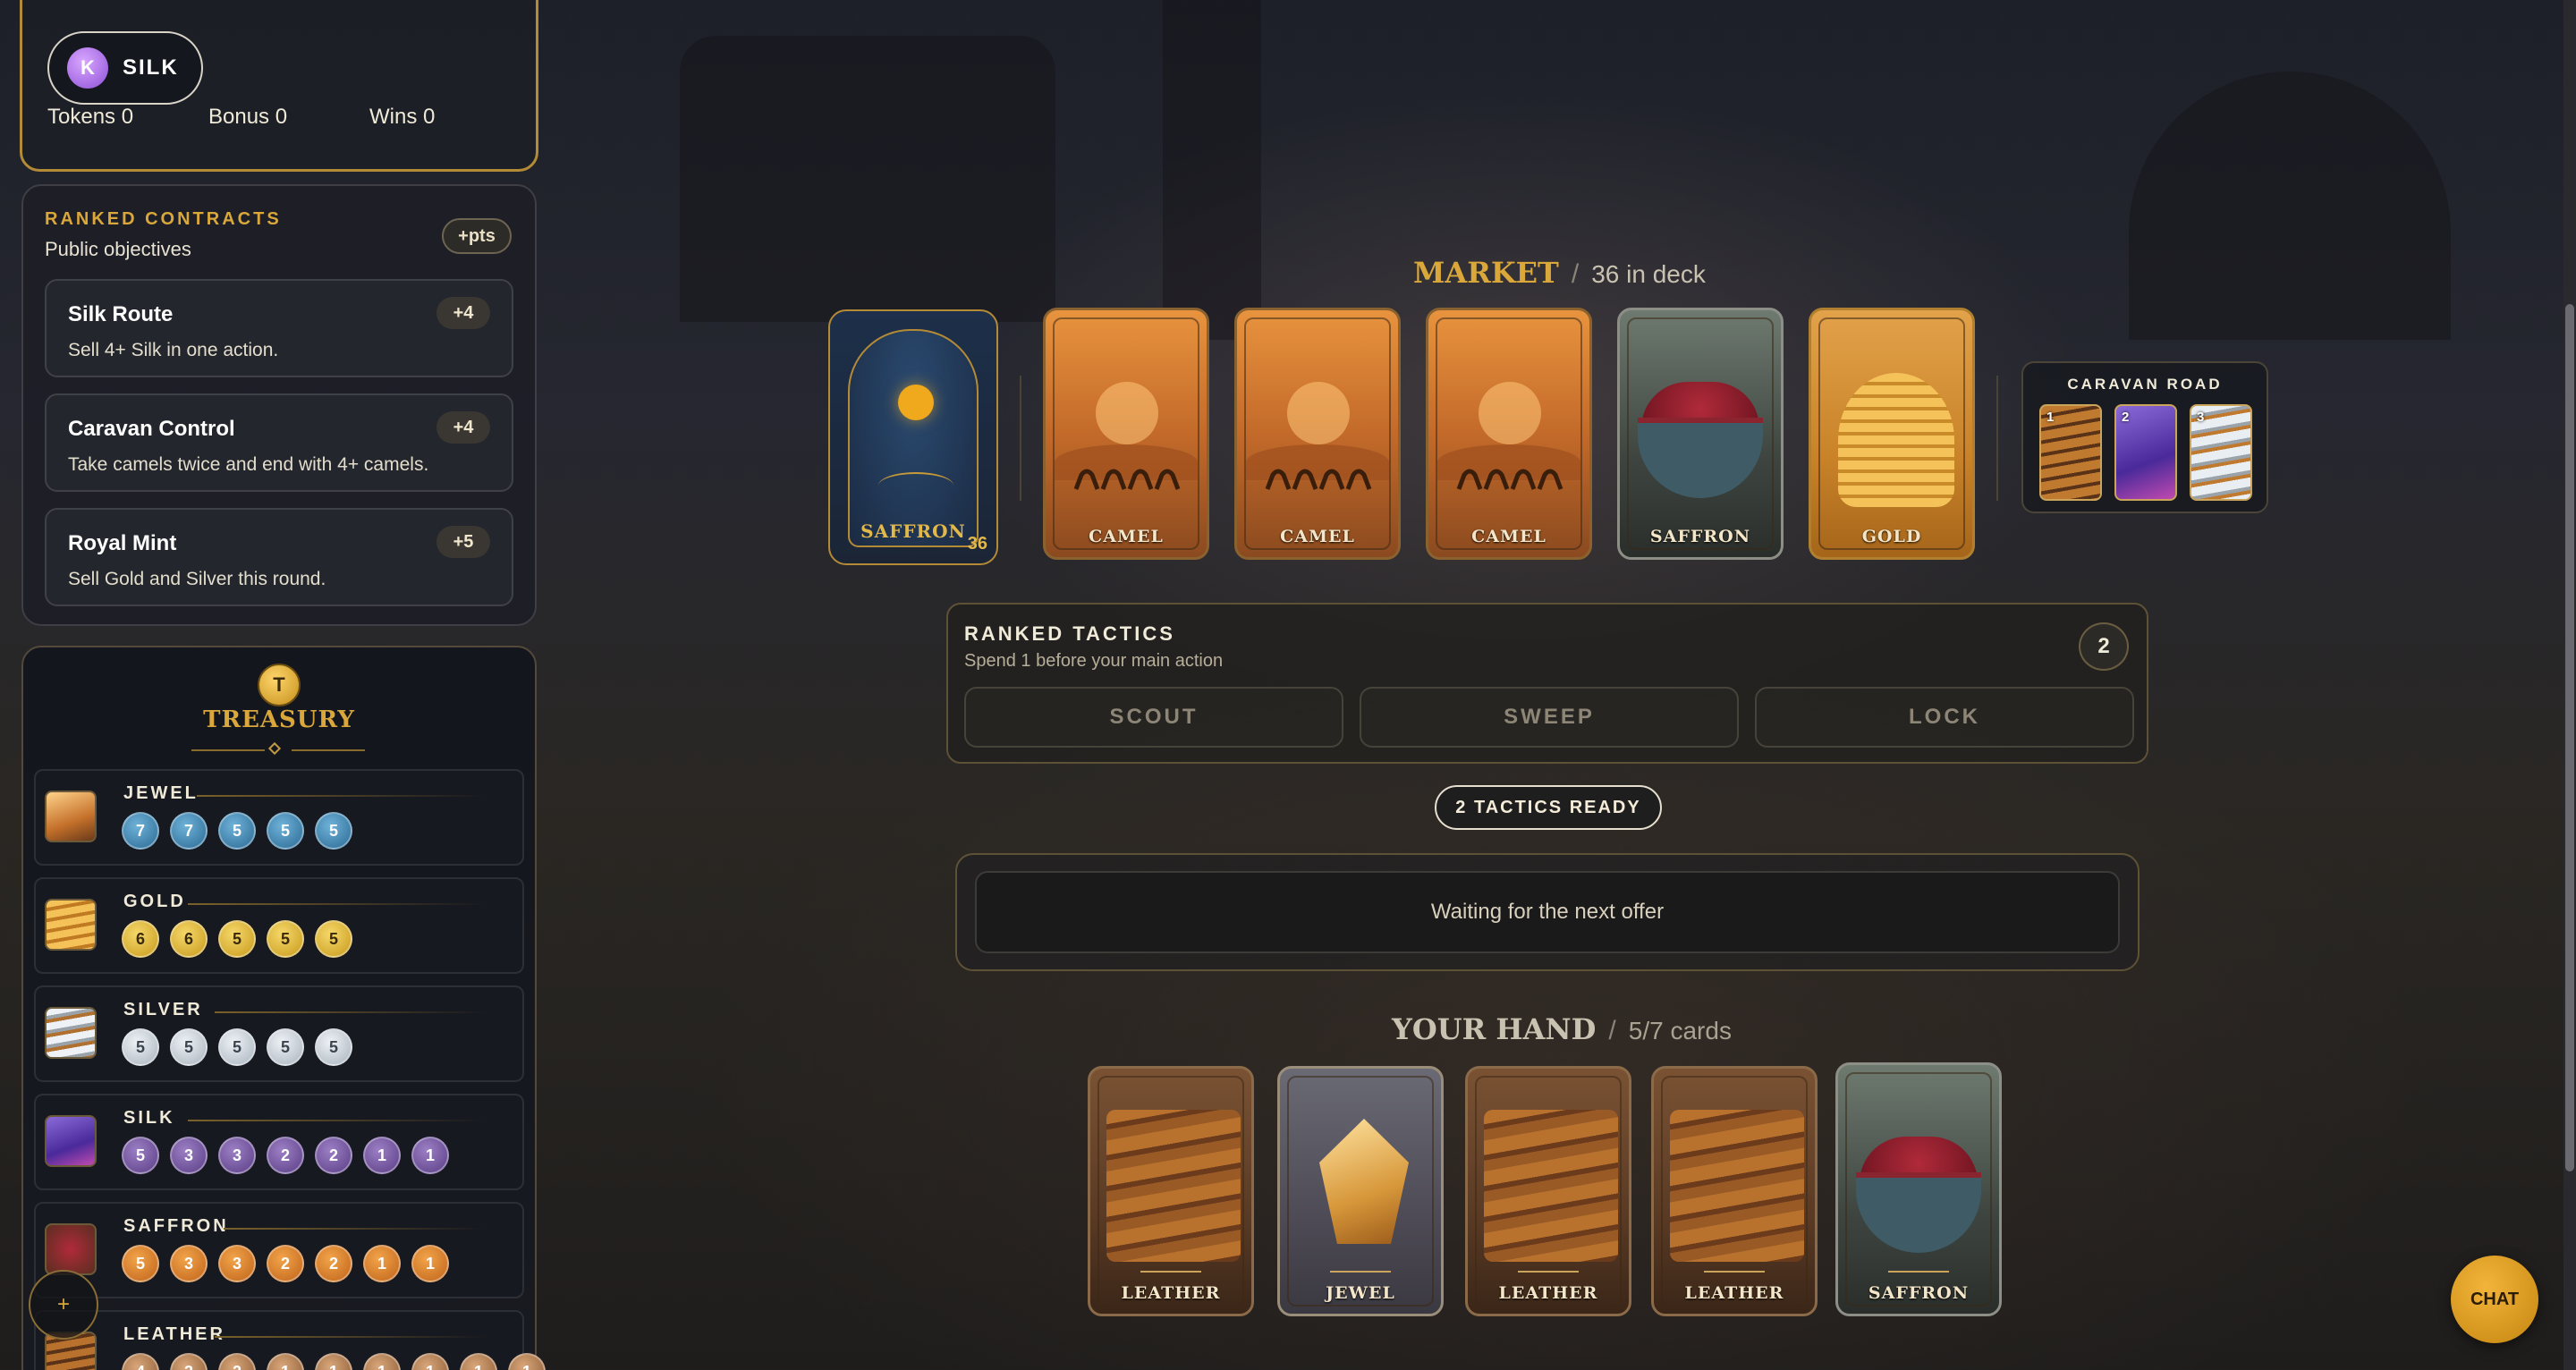 The image size is (2576, 1370). I want to click on contract-description: Sell 4+ Silk in one action., so click(173, 350).